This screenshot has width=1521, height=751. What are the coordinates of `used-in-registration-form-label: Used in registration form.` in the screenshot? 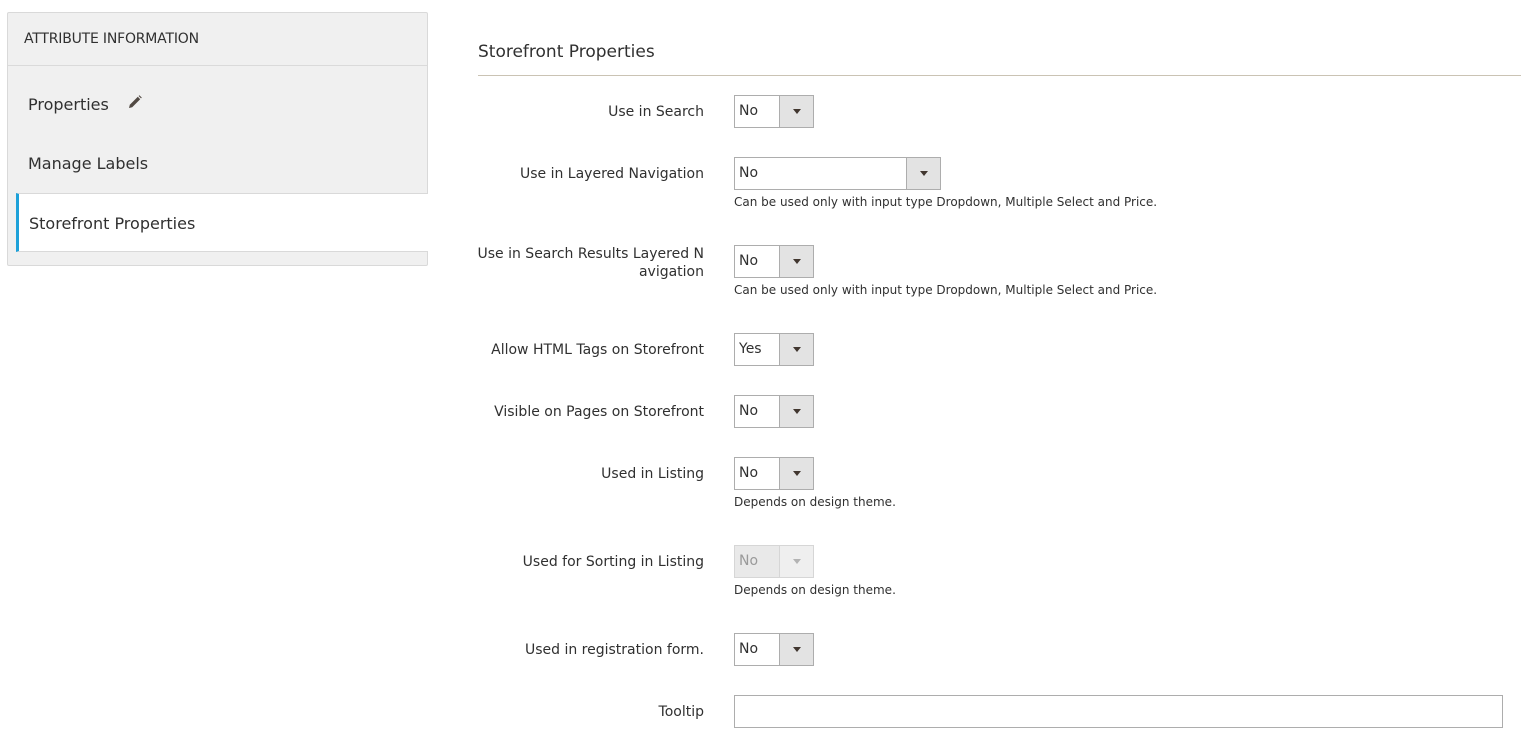 It's located at (614, 650).